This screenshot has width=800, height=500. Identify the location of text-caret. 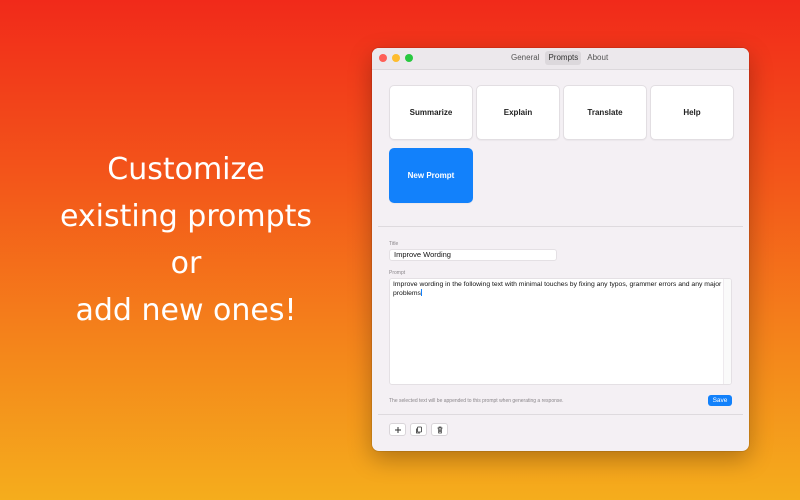
(421, 292).